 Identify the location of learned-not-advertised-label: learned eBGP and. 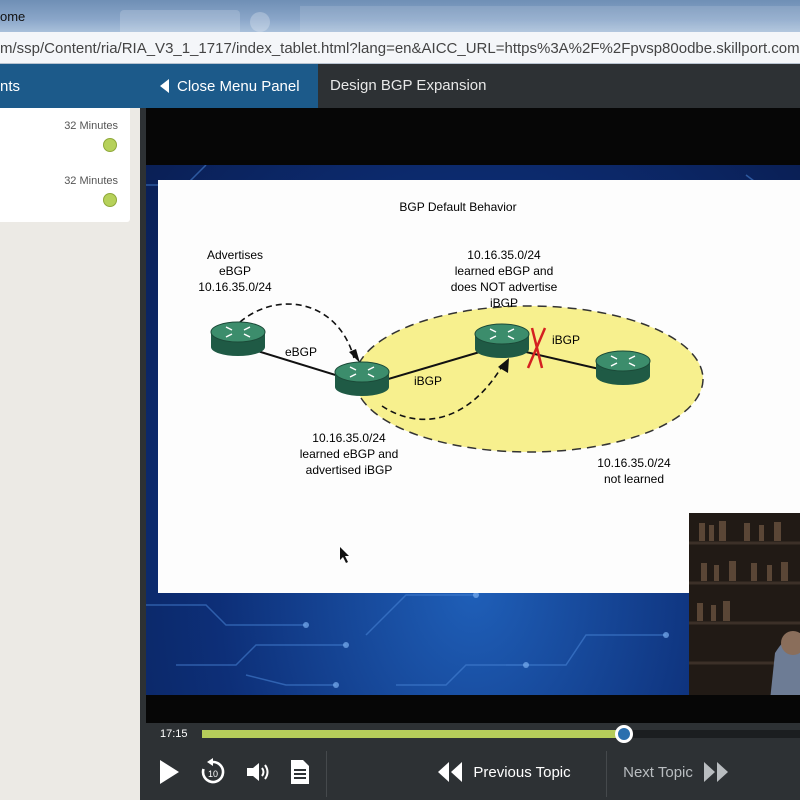
(504, 271).